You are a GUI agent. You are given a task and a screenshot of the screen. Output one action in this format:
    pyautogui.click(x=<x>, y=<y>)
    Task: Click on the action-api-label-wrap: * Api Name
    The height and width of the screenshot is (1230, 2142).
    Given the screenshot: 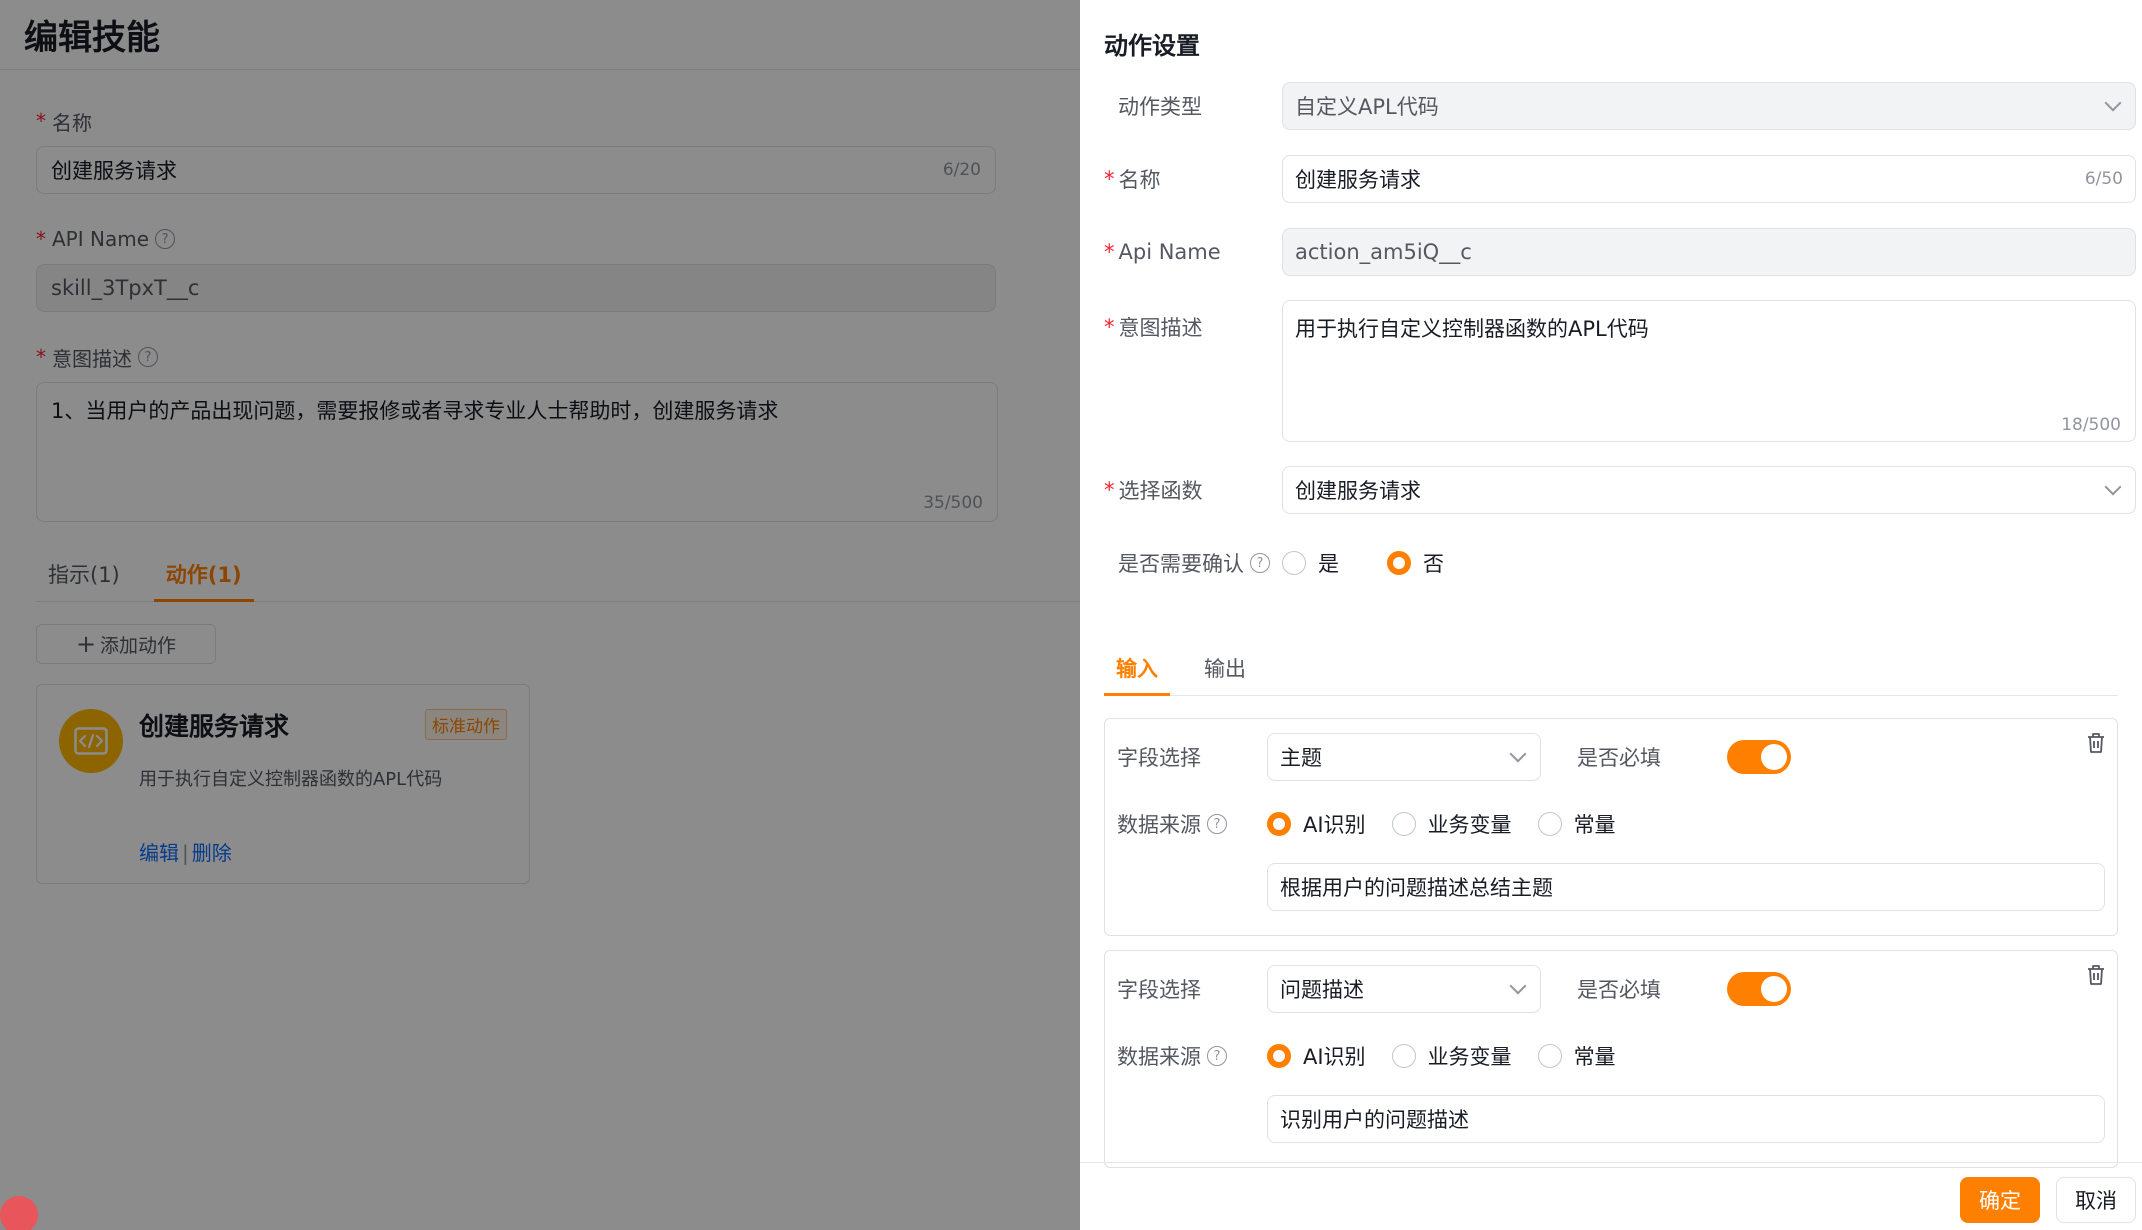 What is the action you would take?
    pyautogui.click(x=1193, y=252)
    